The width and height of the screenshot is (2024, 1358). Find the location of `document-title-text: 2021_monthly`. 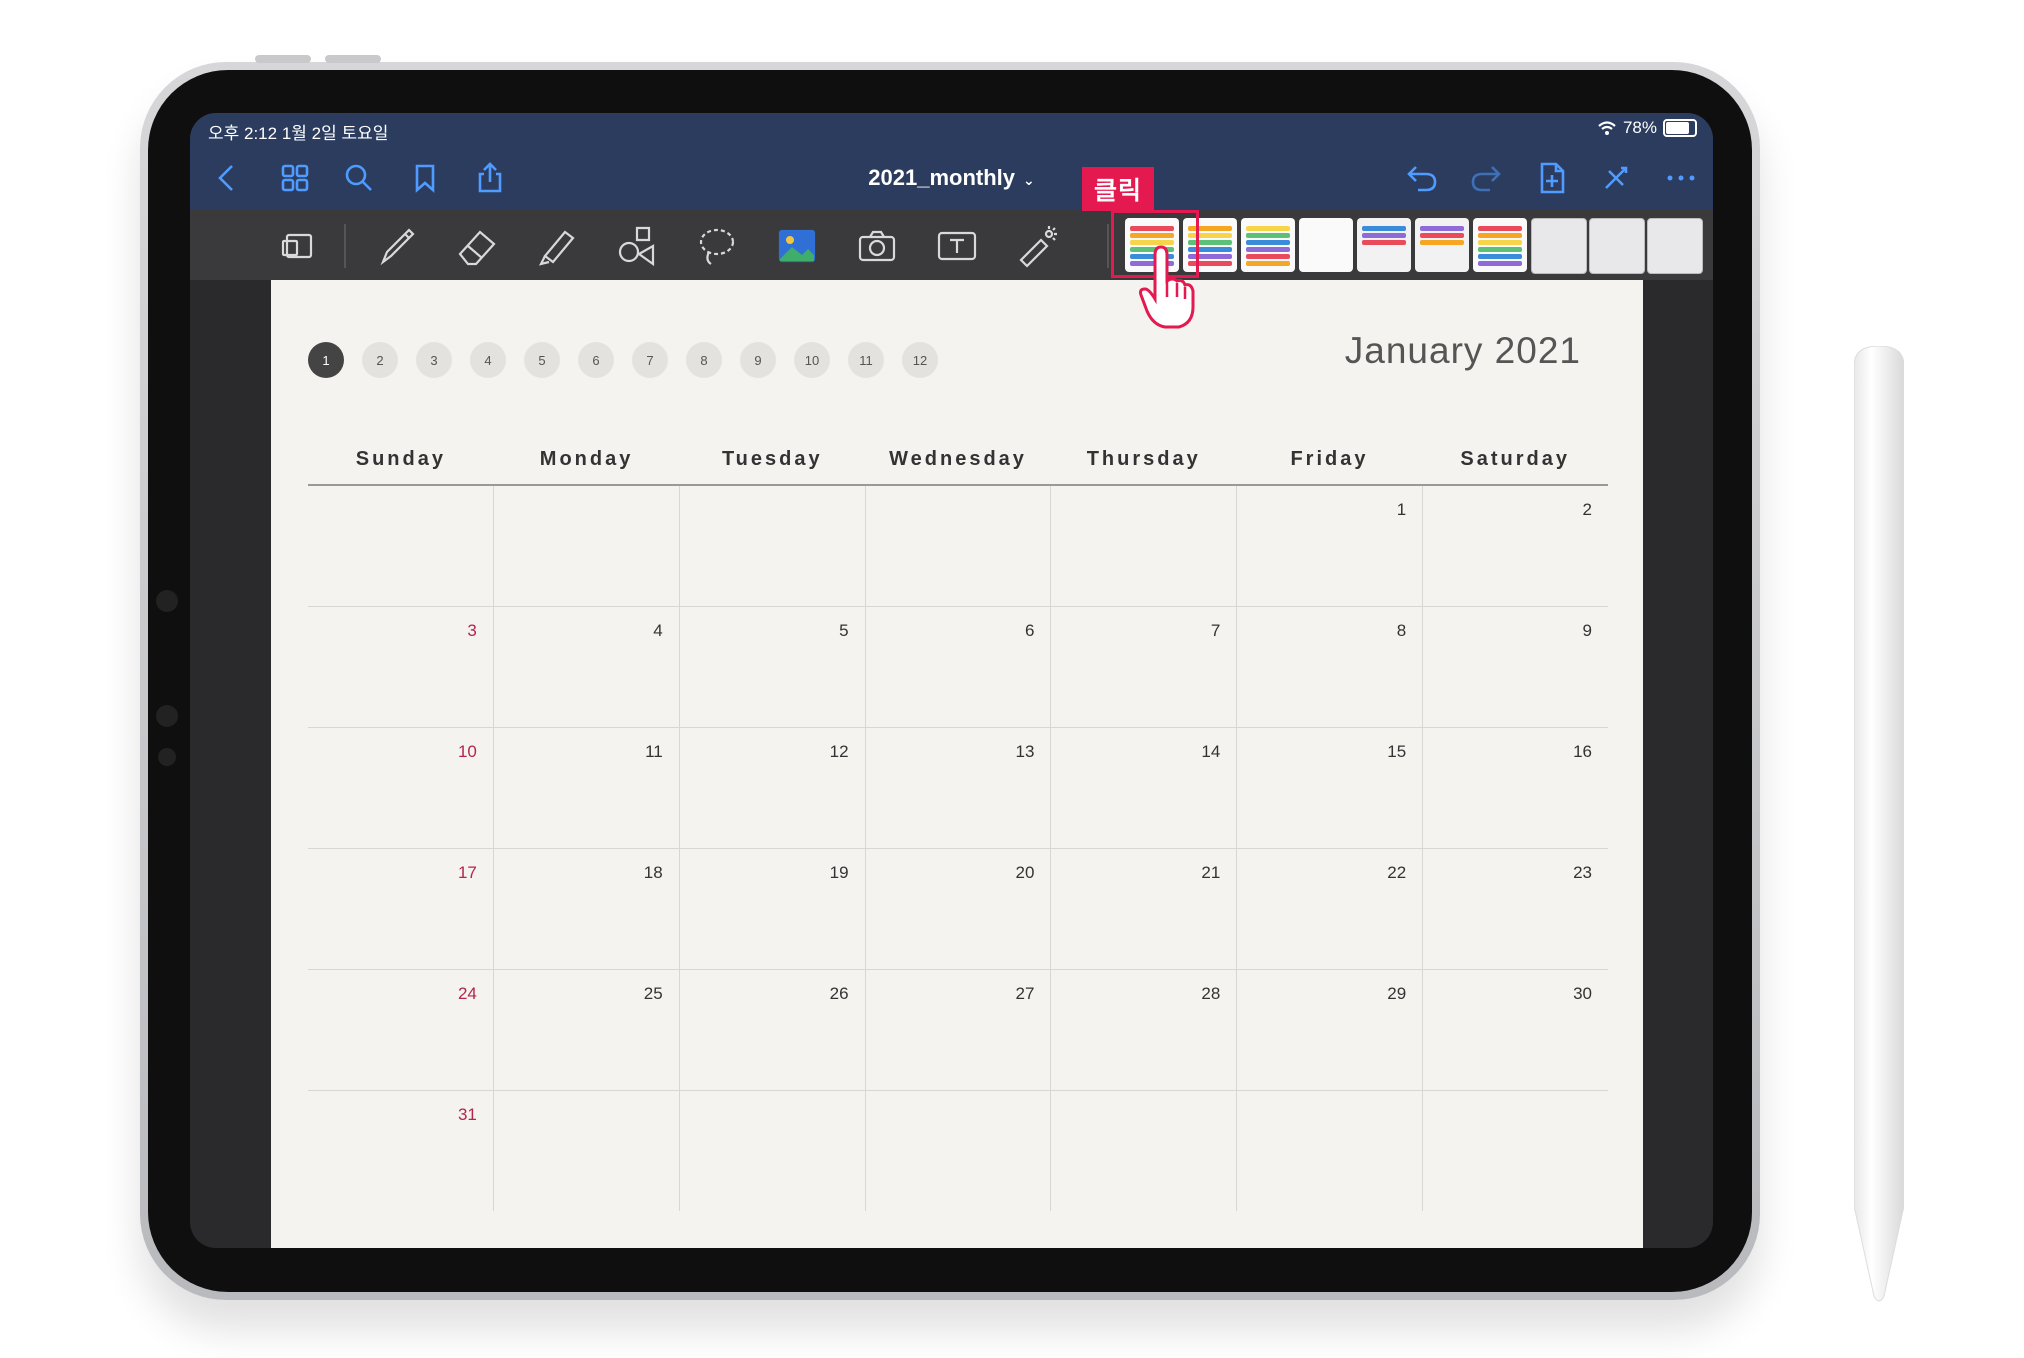

document-title-text: 2021_monthly is located at coordinates (941, 177).